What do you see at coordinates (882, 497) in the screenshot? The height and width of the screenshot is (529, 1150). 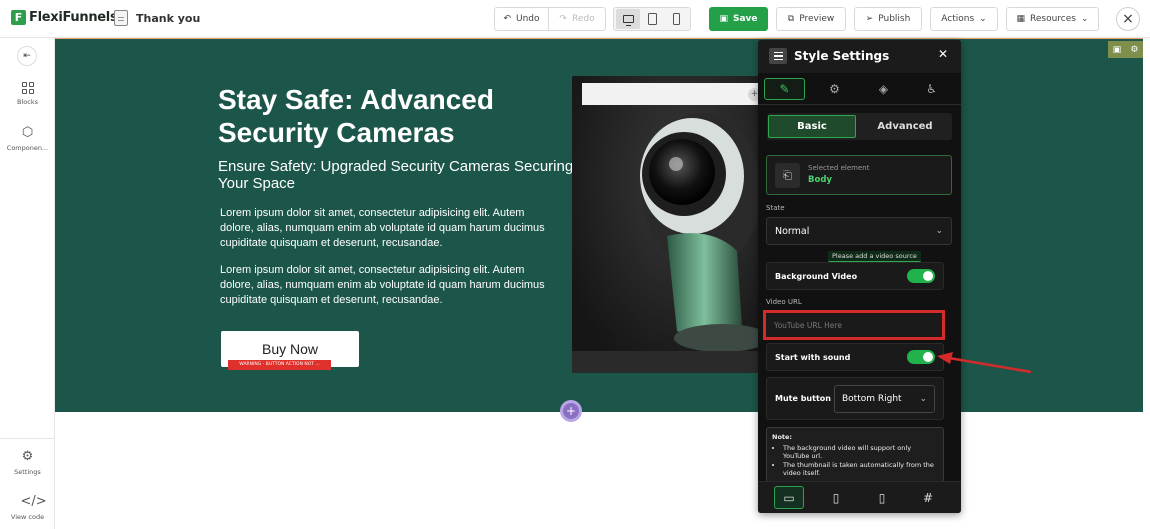 I see `mobile-style-tab: ▯` at bounding box center [882, 497].